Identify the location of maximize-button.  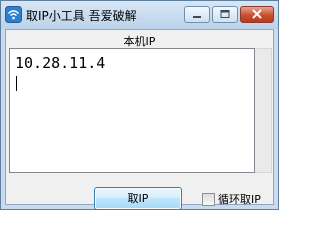
(225, 14).